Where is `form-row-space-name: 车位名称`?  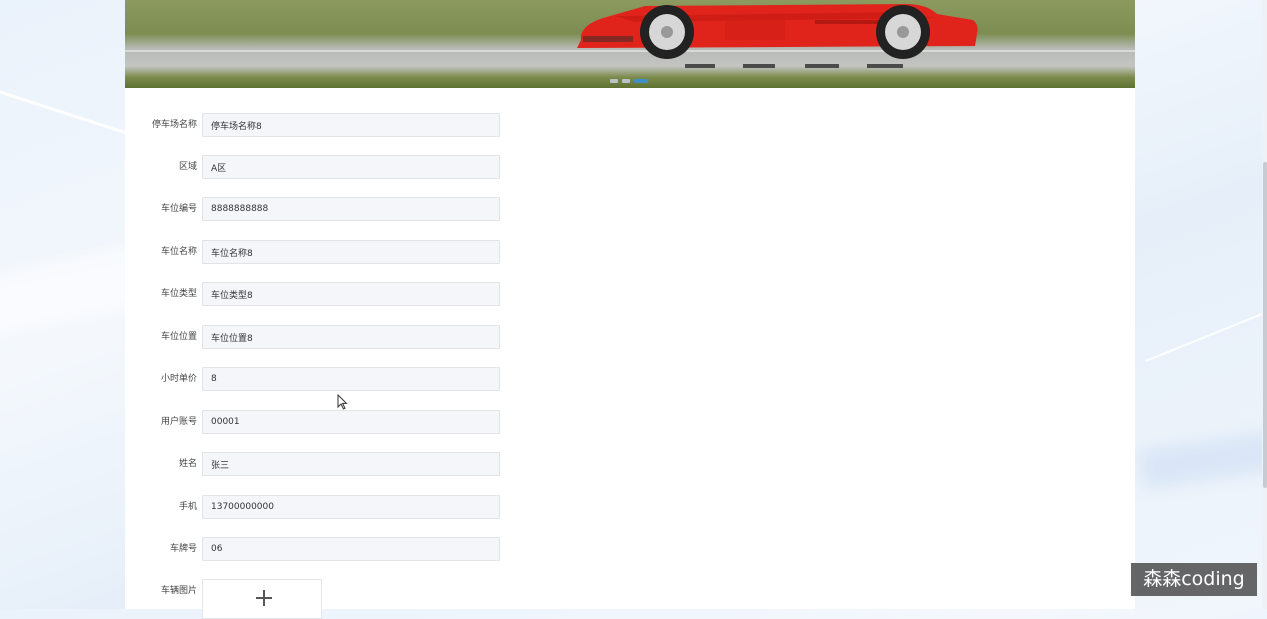 form-row-space-name: 车位名称 is located at coordinates (375, 252).